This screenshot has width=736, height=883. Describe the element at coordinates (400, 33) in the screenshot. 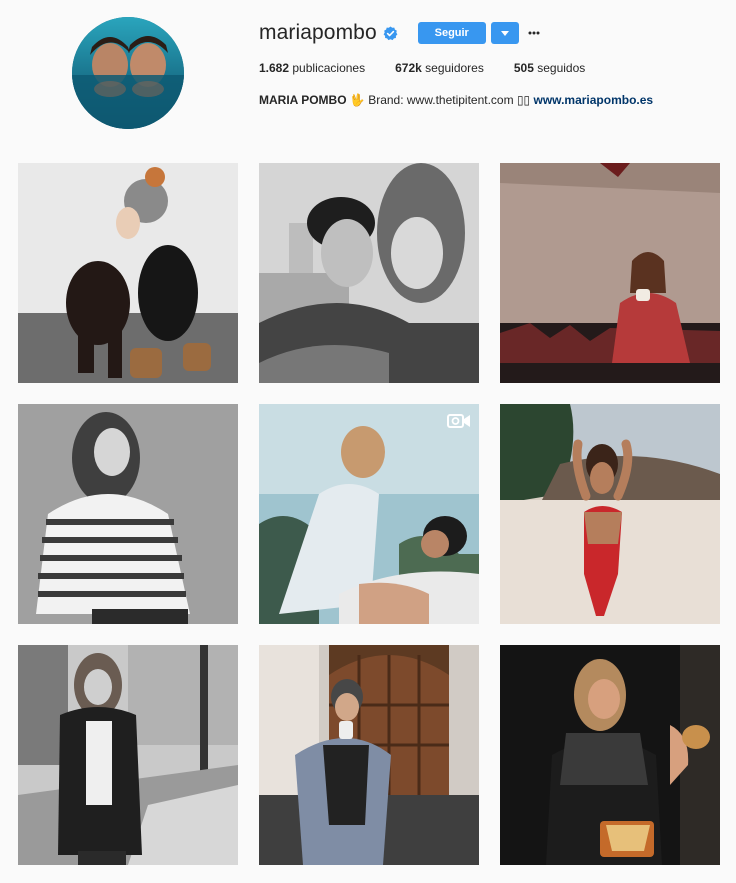

I see `profile-header-row: mariapombo Seguir` at that location.